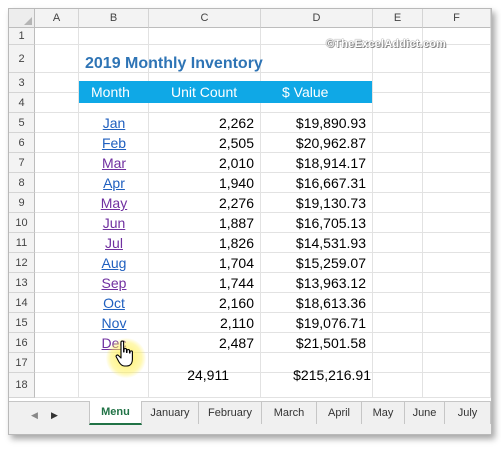  What do you see at coordinates (22, 223) in the screenshot?
I see `row-header-10: 10` at bounding box center [22, 223].